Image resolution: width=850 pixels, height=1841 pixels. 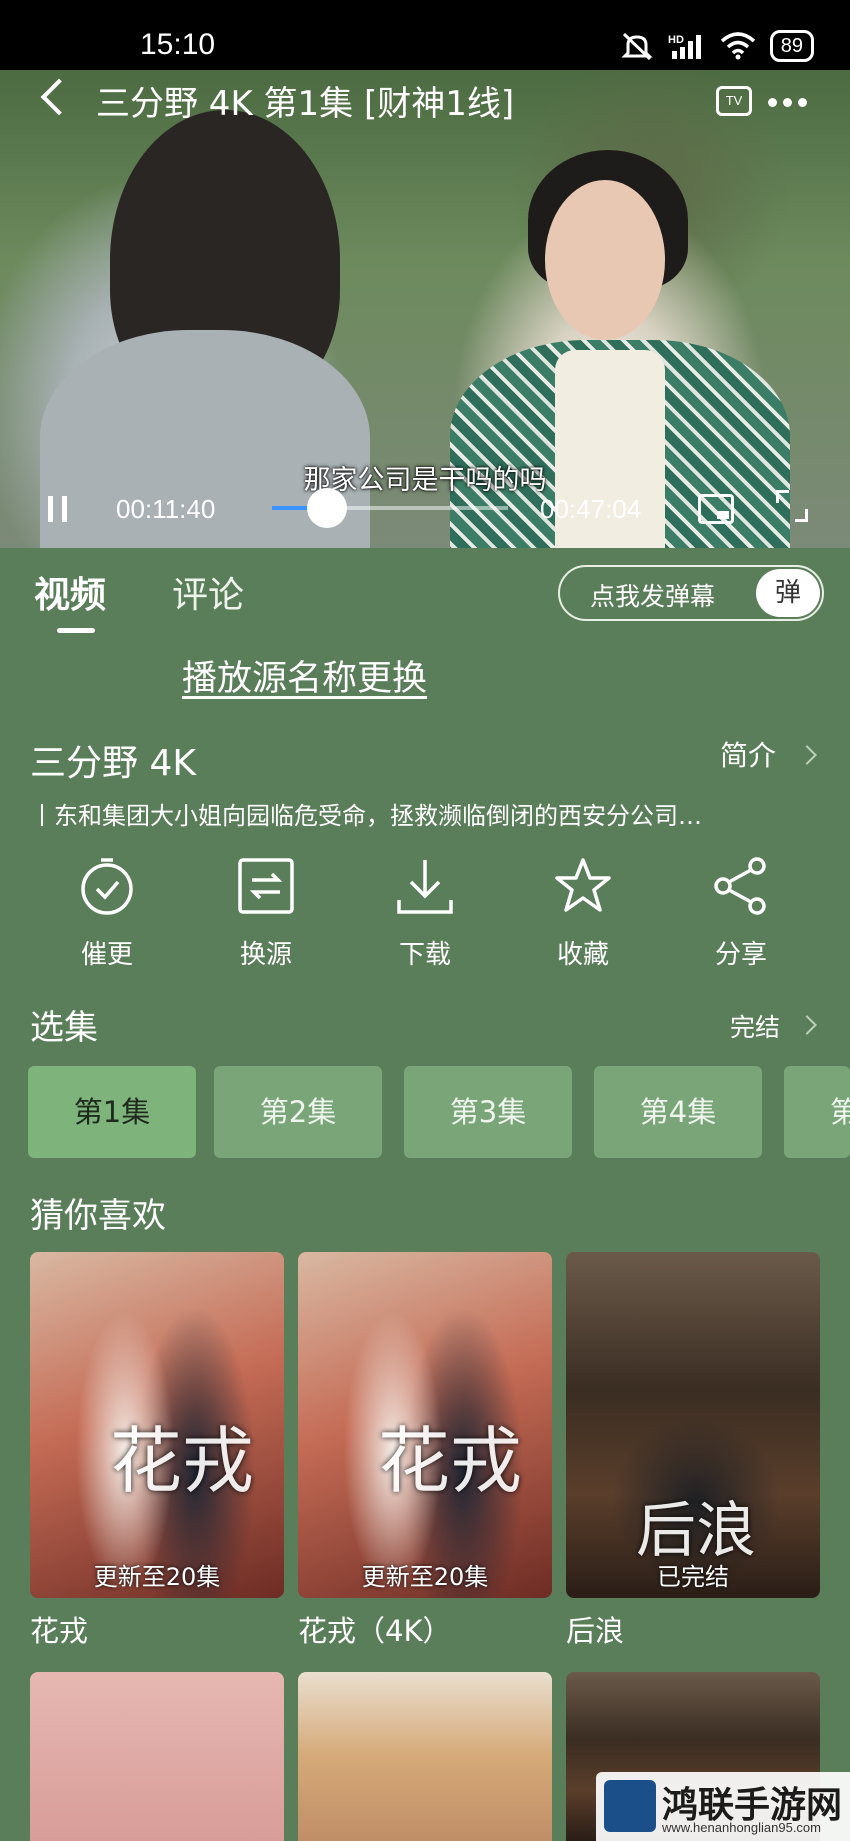 I want to click on download-icon, so click(x=425, y=886).